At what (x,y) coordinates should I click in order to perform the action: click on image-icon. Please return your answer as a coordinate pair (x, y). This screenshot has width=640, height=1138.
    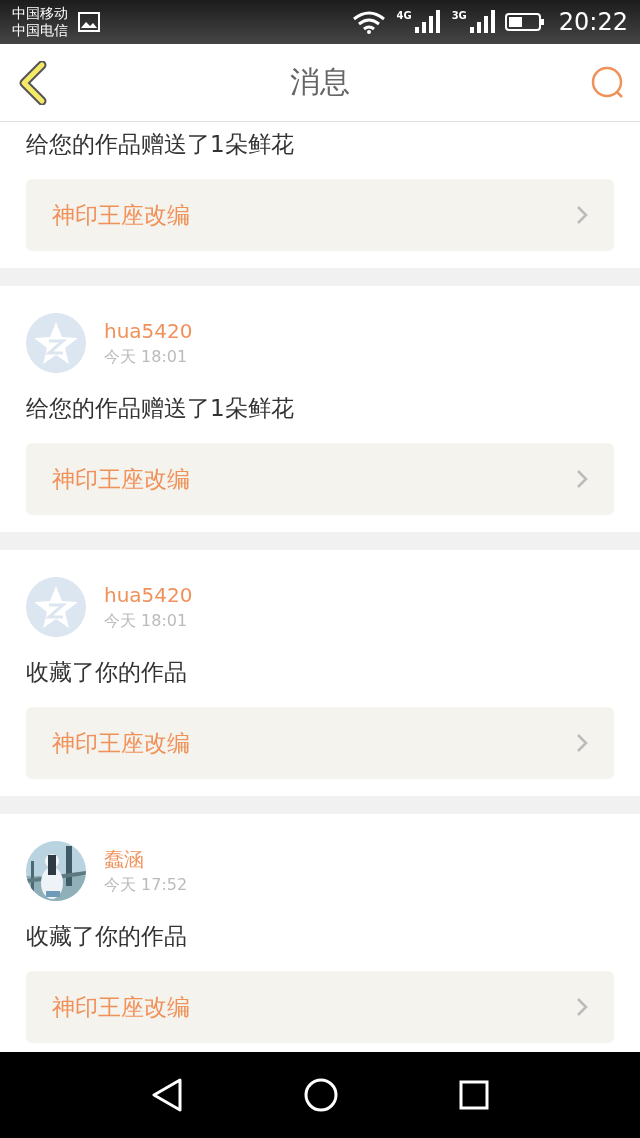
    Looking at the image, I should click on (89, 22).